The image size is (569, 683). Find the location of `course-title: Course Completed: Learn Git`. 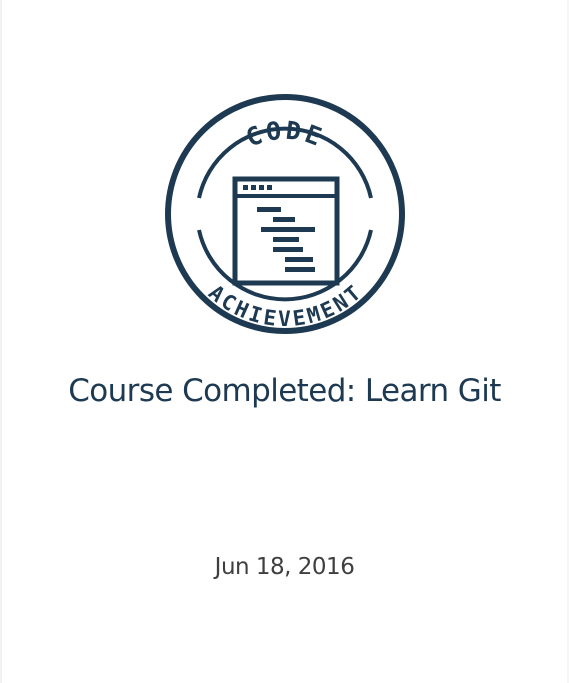

course-title: Course Completed: Learn Git is located at coordinates (284, 391).